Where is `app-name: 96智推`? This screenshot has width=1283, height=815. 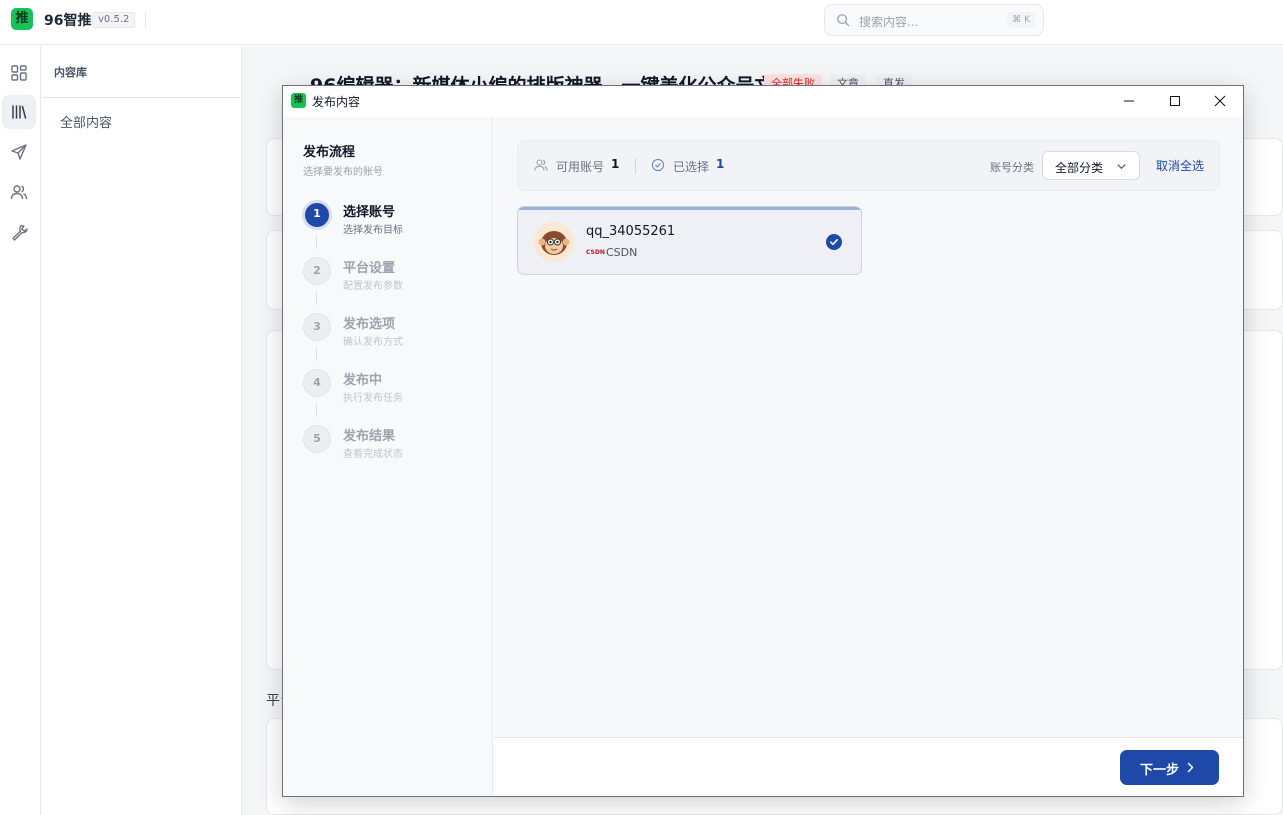
app-name: 96智推 is located at coordinates (68, 21).